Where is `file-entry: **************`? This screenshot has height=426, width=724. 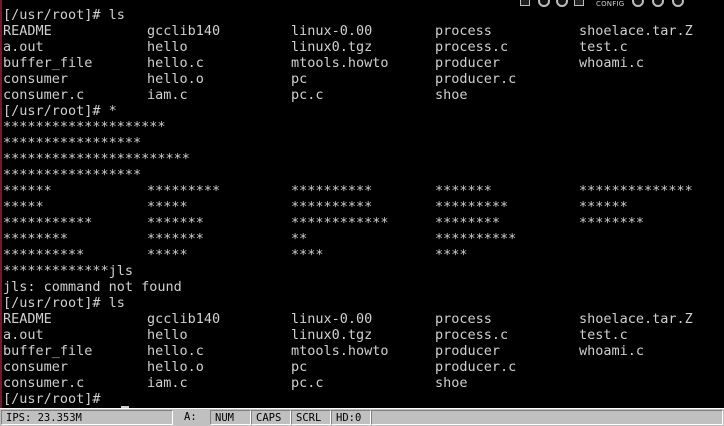
file-entry: ************** is located at coordinates (636, 191).